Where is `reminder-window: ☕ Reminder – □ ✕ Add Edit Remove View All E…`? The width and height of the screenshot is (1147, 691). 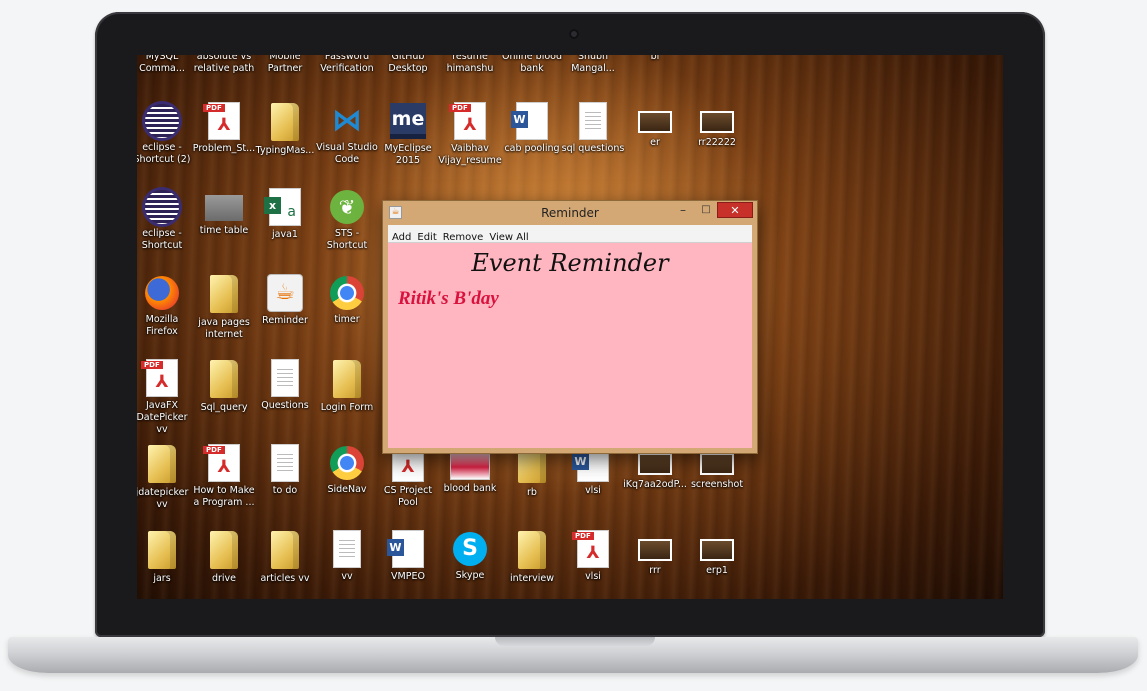 reminder-window: ☕ Reminder – □ ✕ Add Edit Remove View All E… is located at coordinates (570, 327).